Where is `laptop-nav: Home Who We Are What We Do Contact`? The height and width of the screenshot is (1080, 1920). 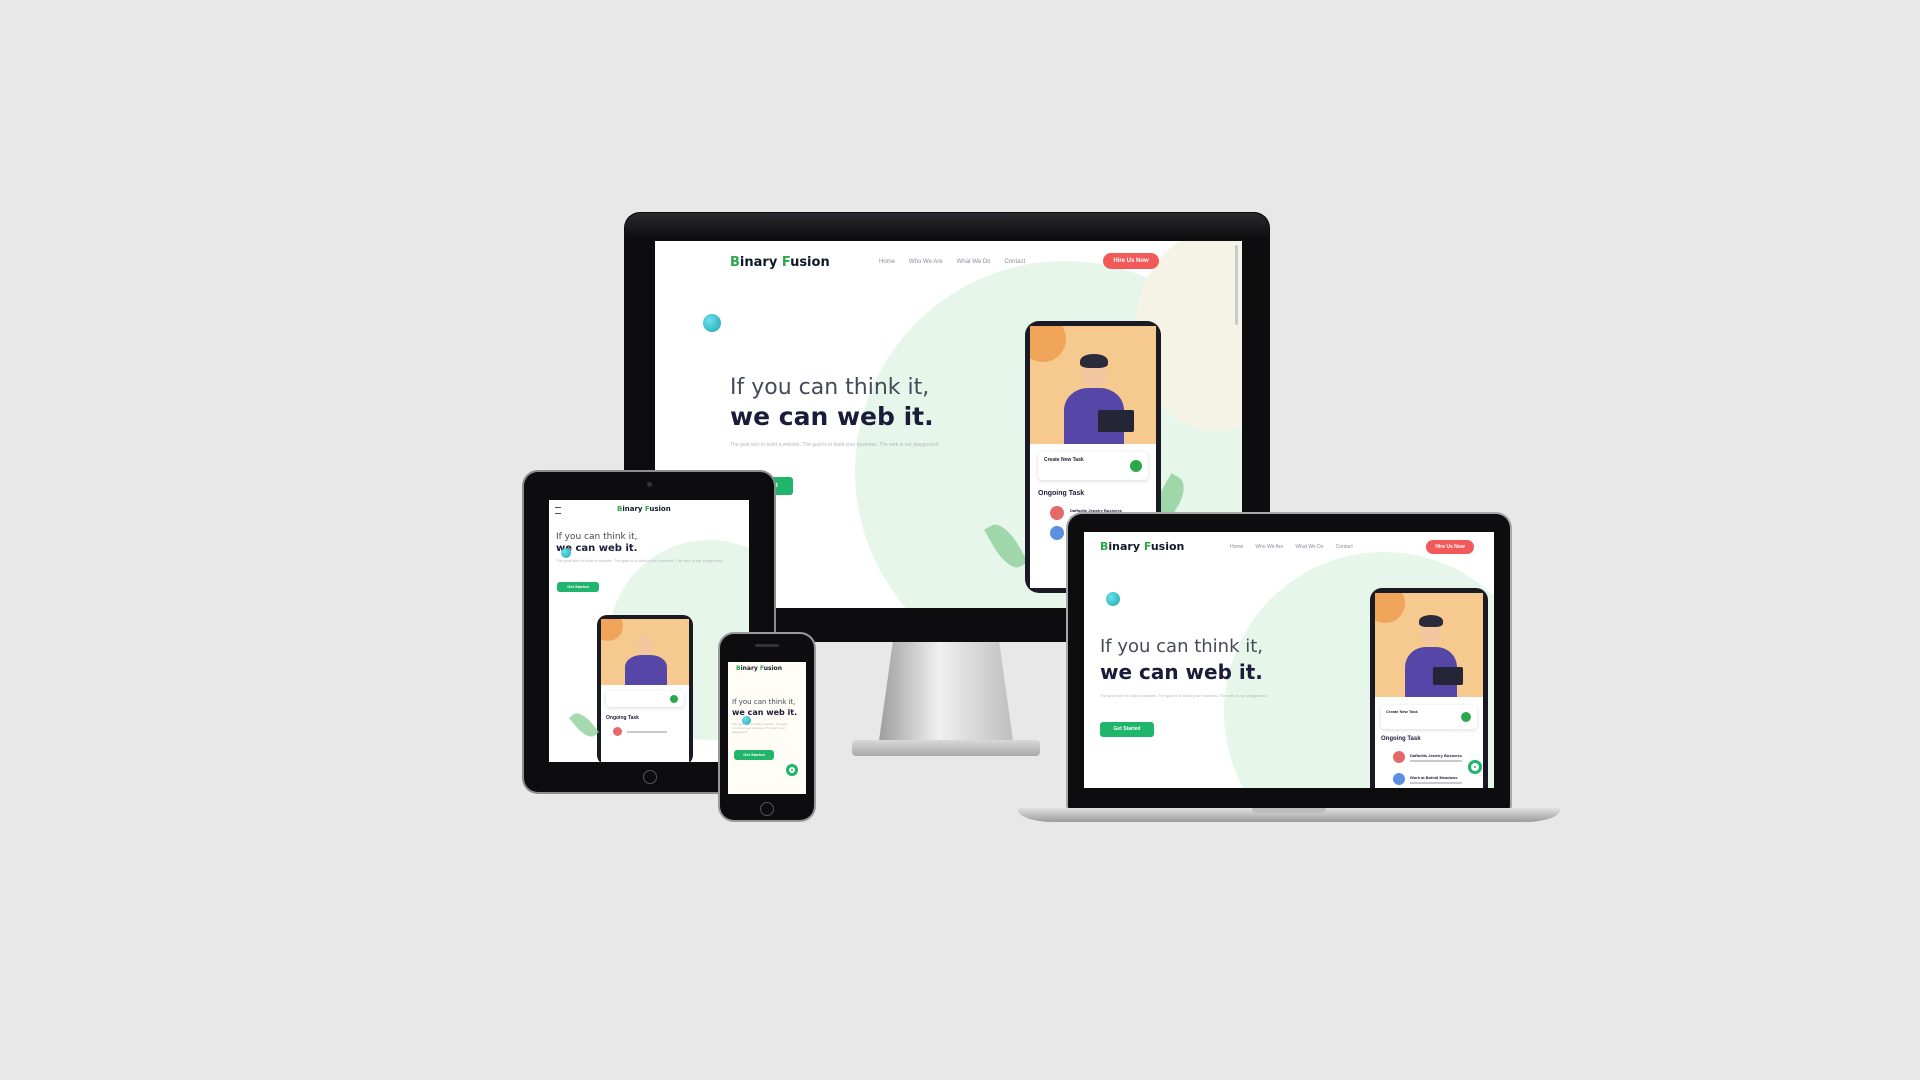
laptop-nav: Home Who We Are What We Do Contact is located at coordinates (1291, 547).